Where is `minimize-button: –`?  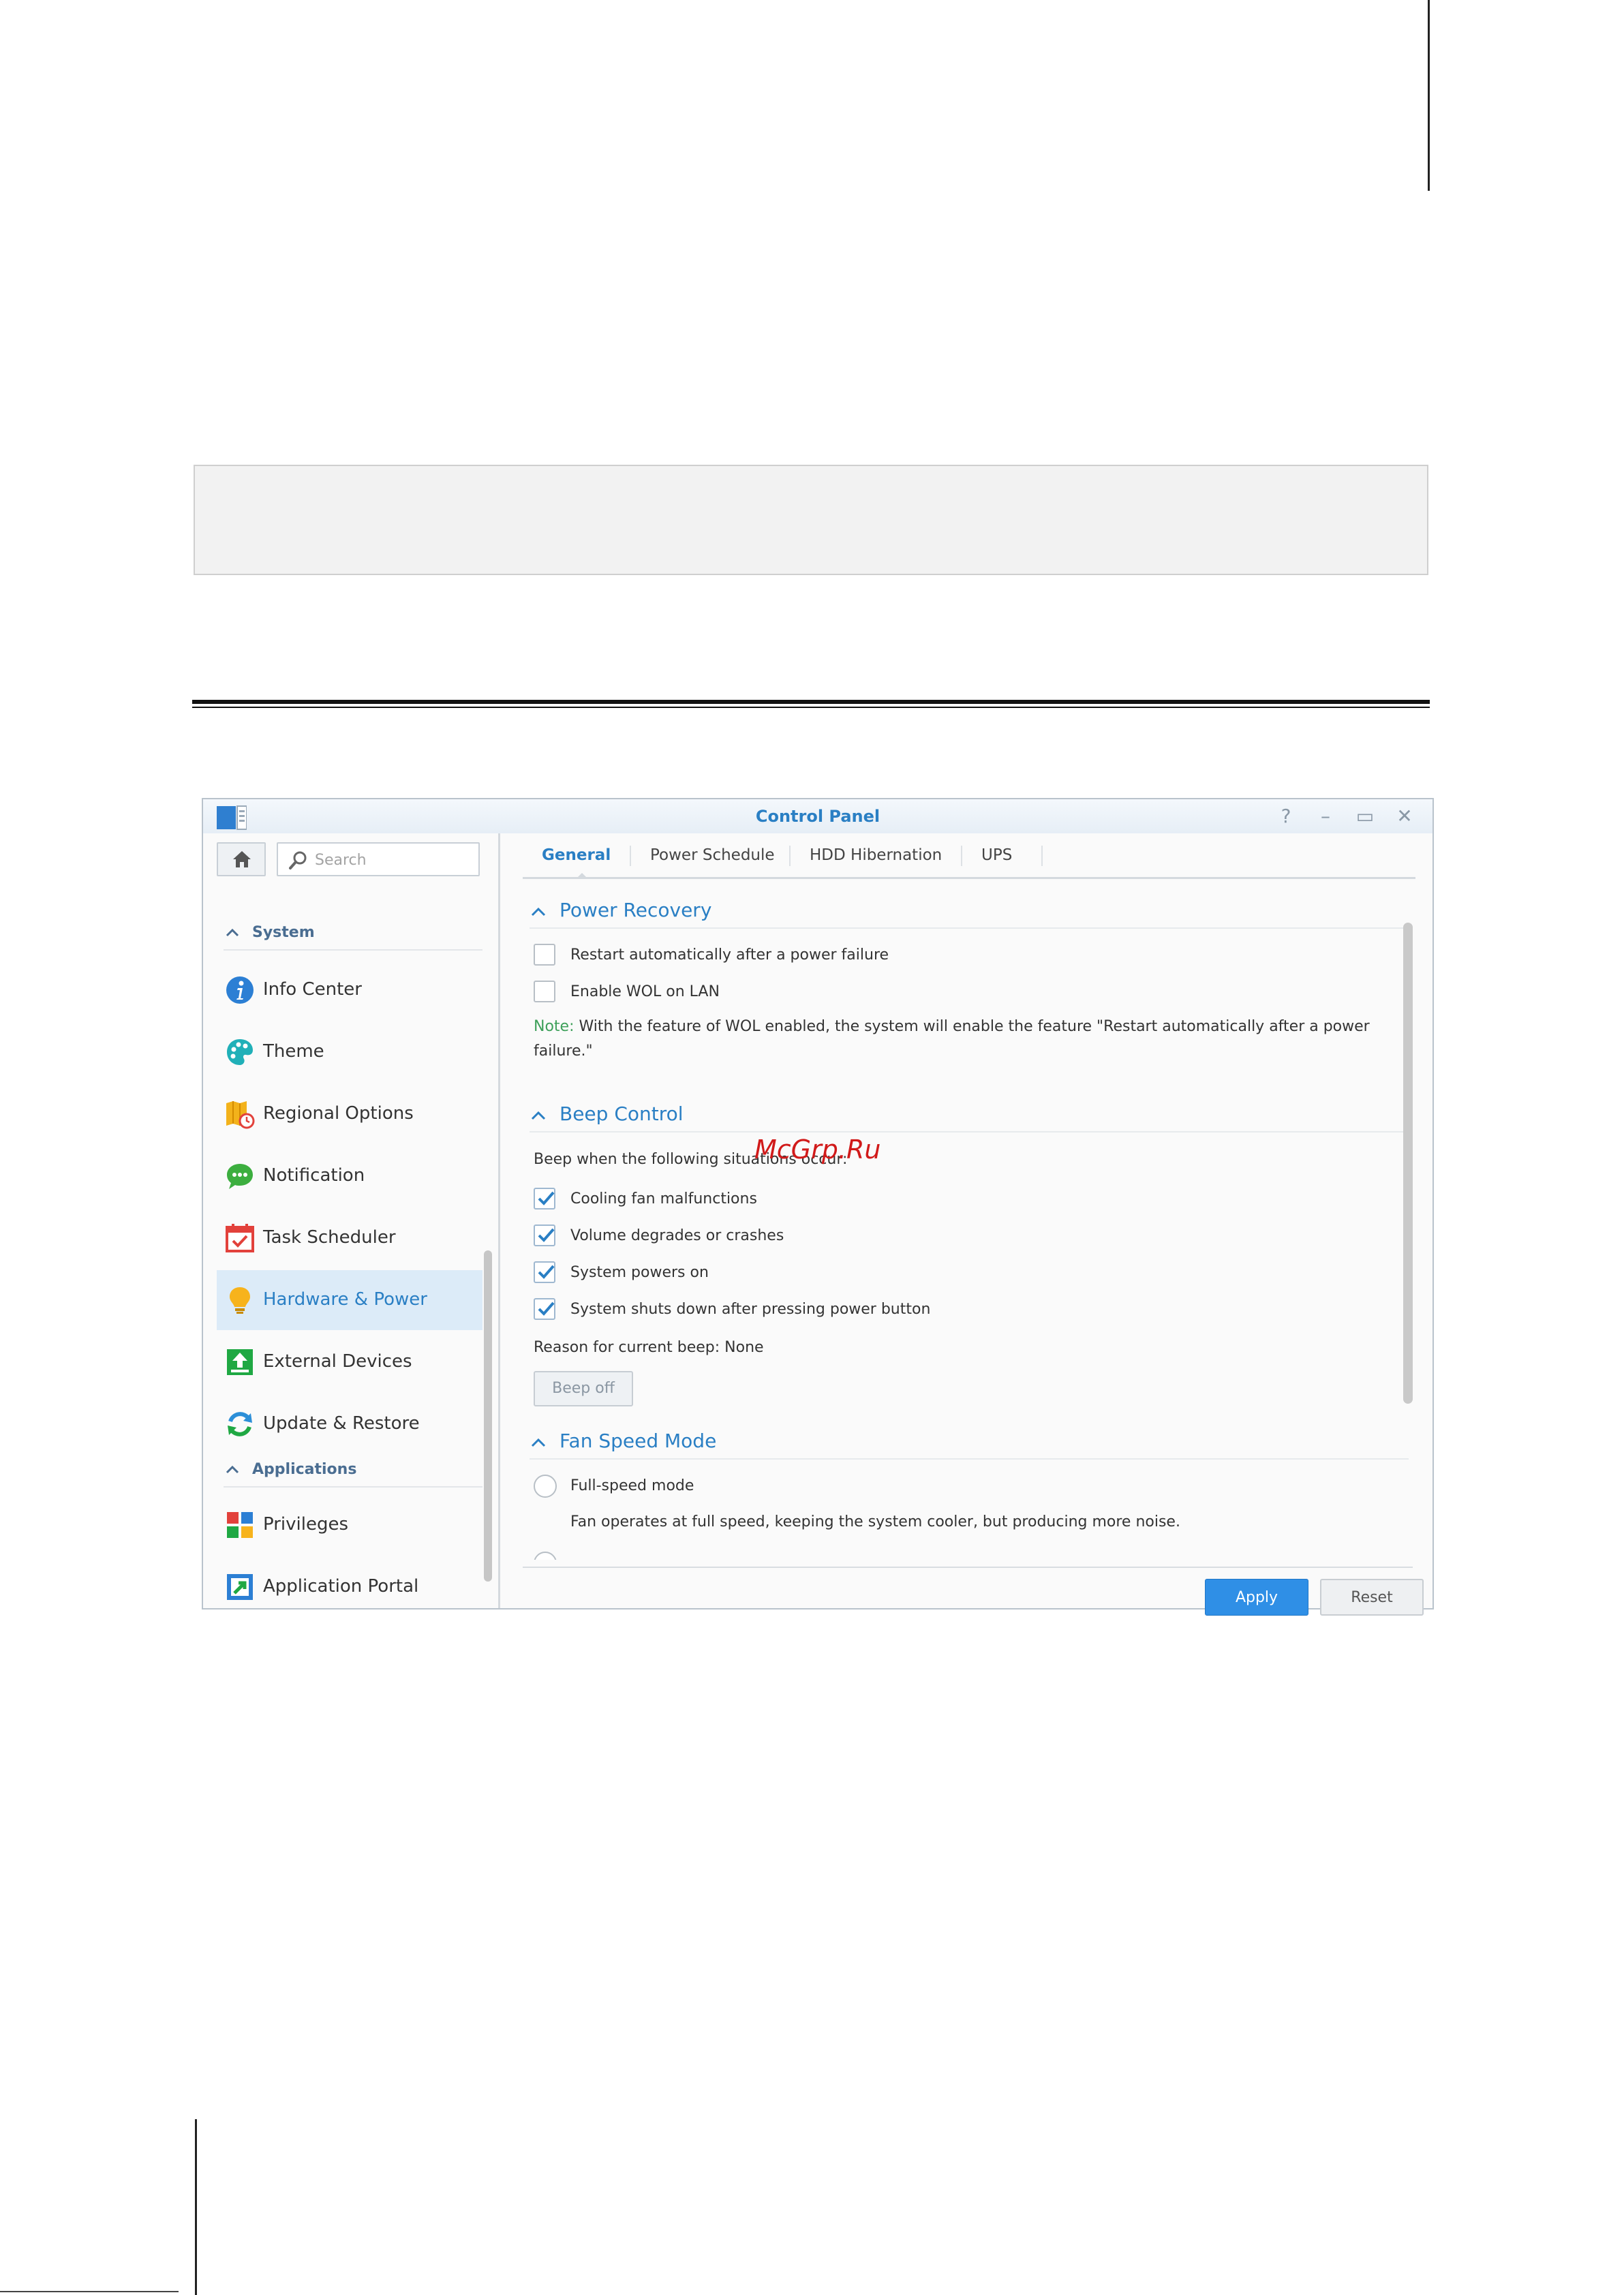 minimize-button: – is located at coordinates (1325, 816).